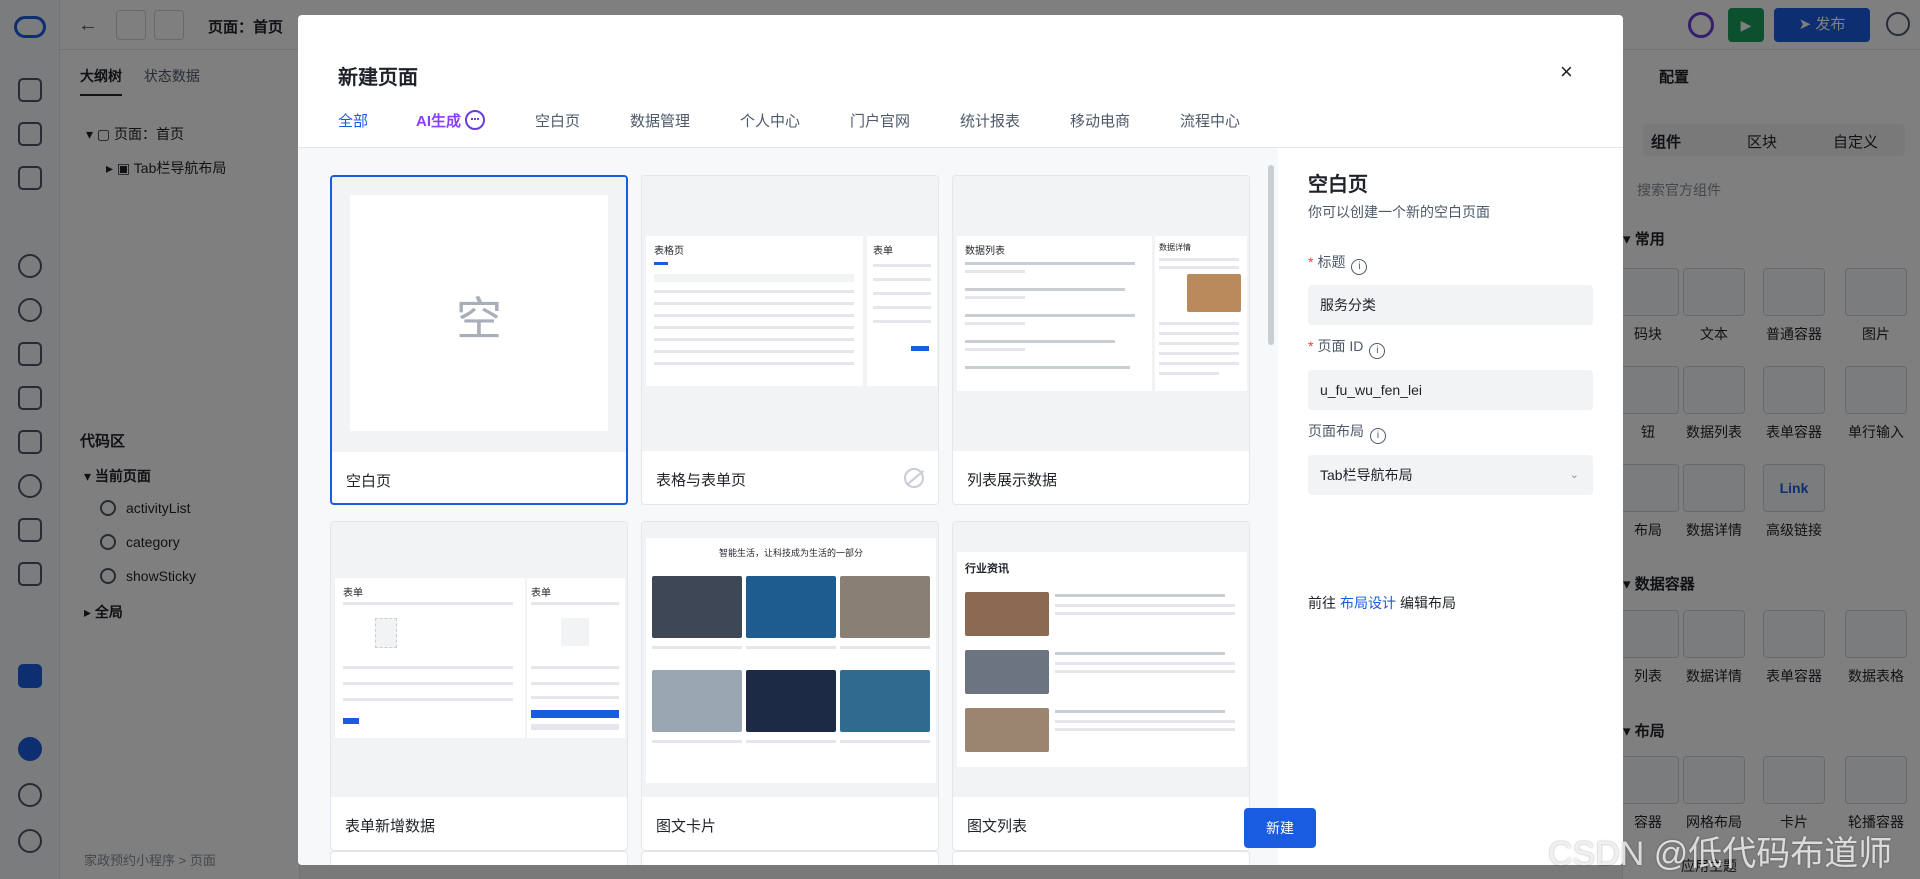 This screenshot has height=879, width=1920. What do you see at coordinates (439, 121) in the screenshot?
I see `tab-ai-label: AI生成` at bounding box center [439, 121].